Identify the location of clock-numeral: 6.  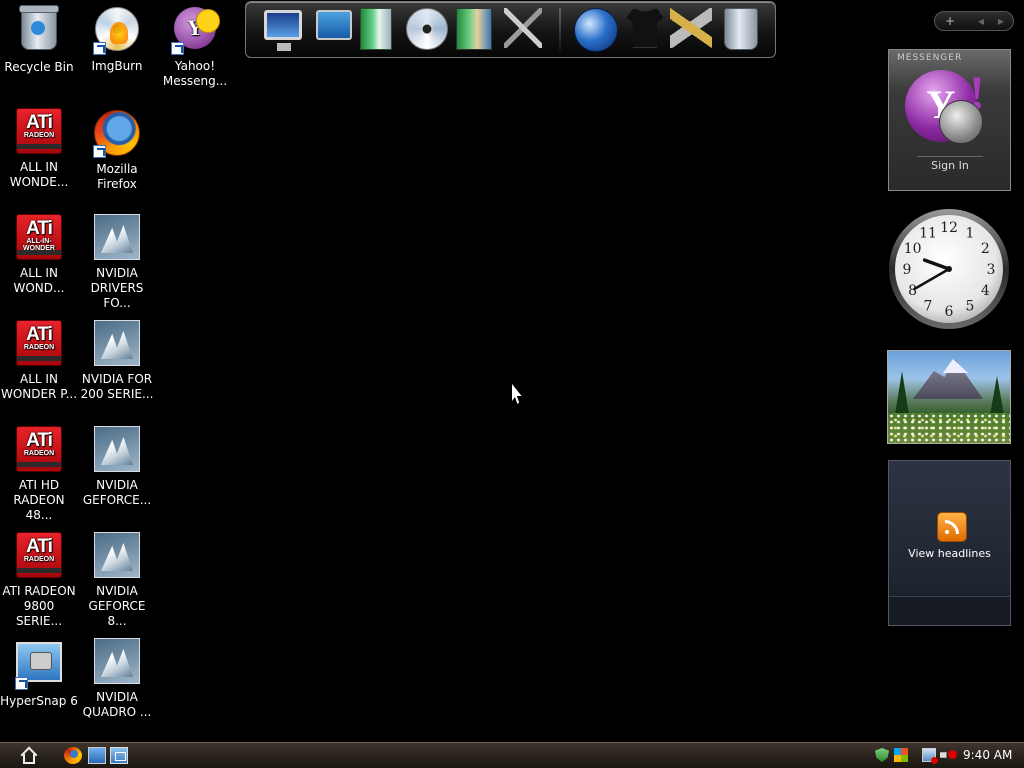
(949, 312).